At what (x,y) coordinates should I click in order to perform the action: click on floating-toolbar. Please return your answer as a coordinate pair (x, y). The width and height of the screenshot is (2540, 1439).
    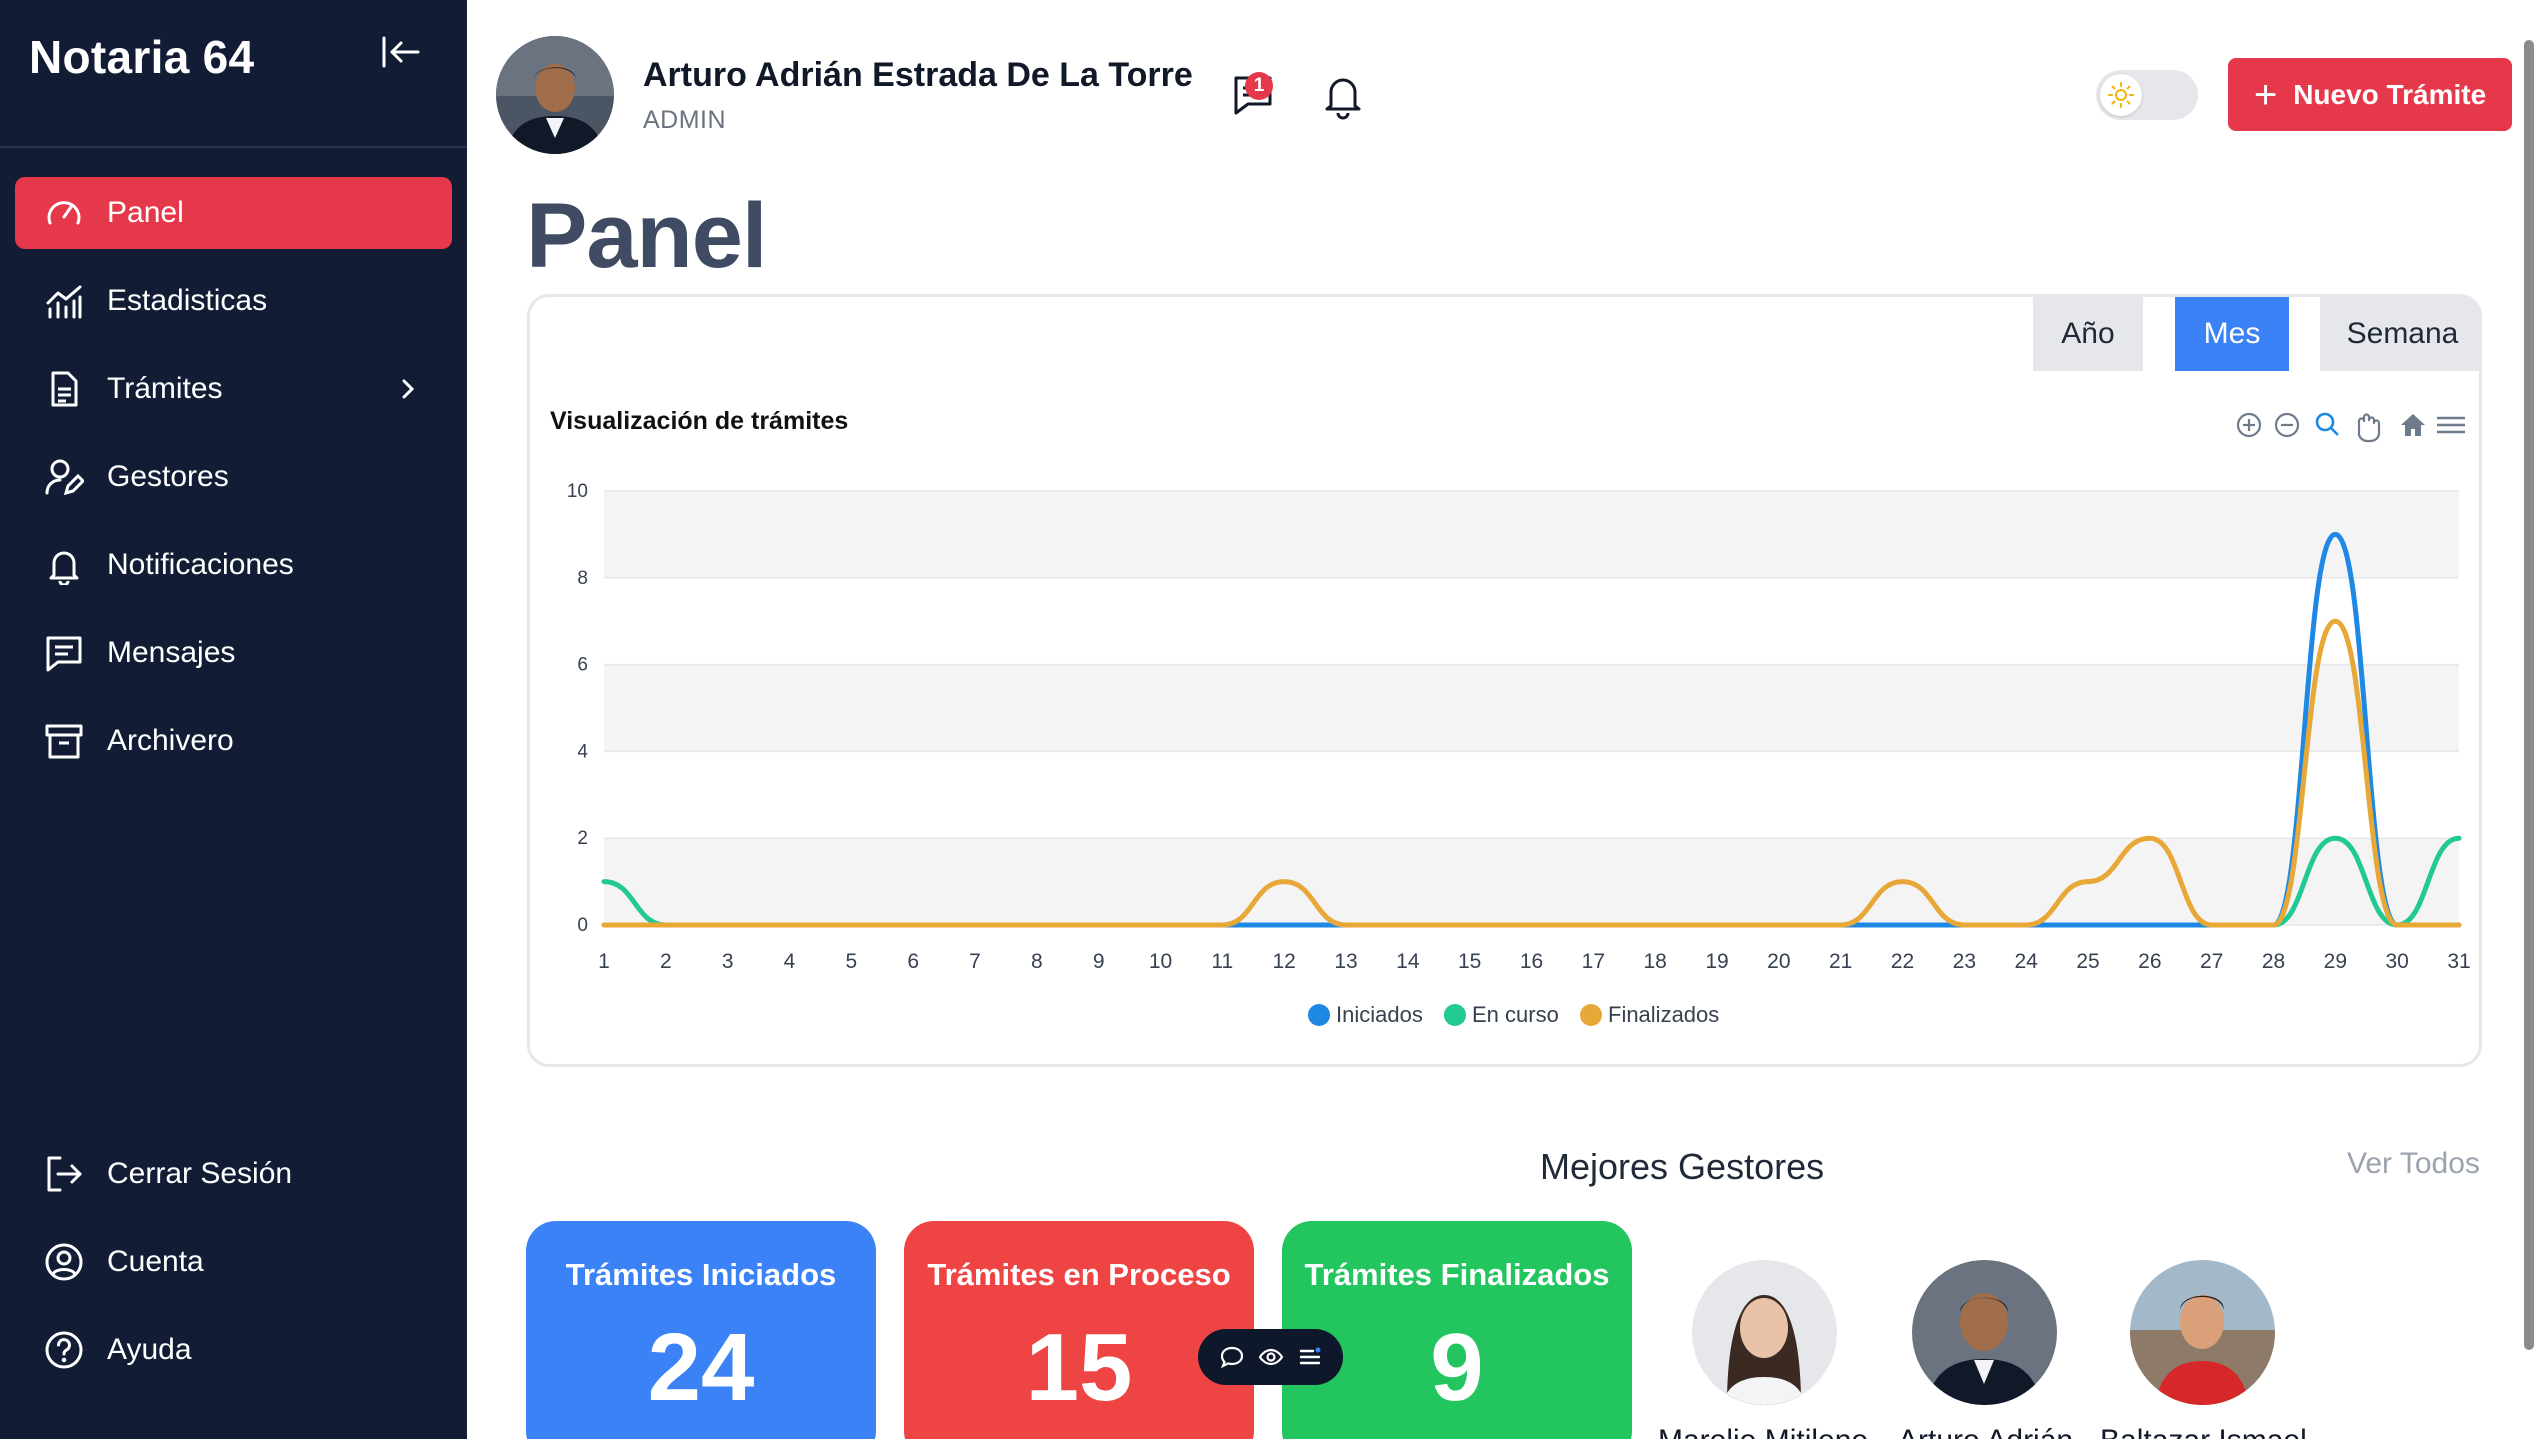
    Looking at the image, I should click on (1270, 1357).